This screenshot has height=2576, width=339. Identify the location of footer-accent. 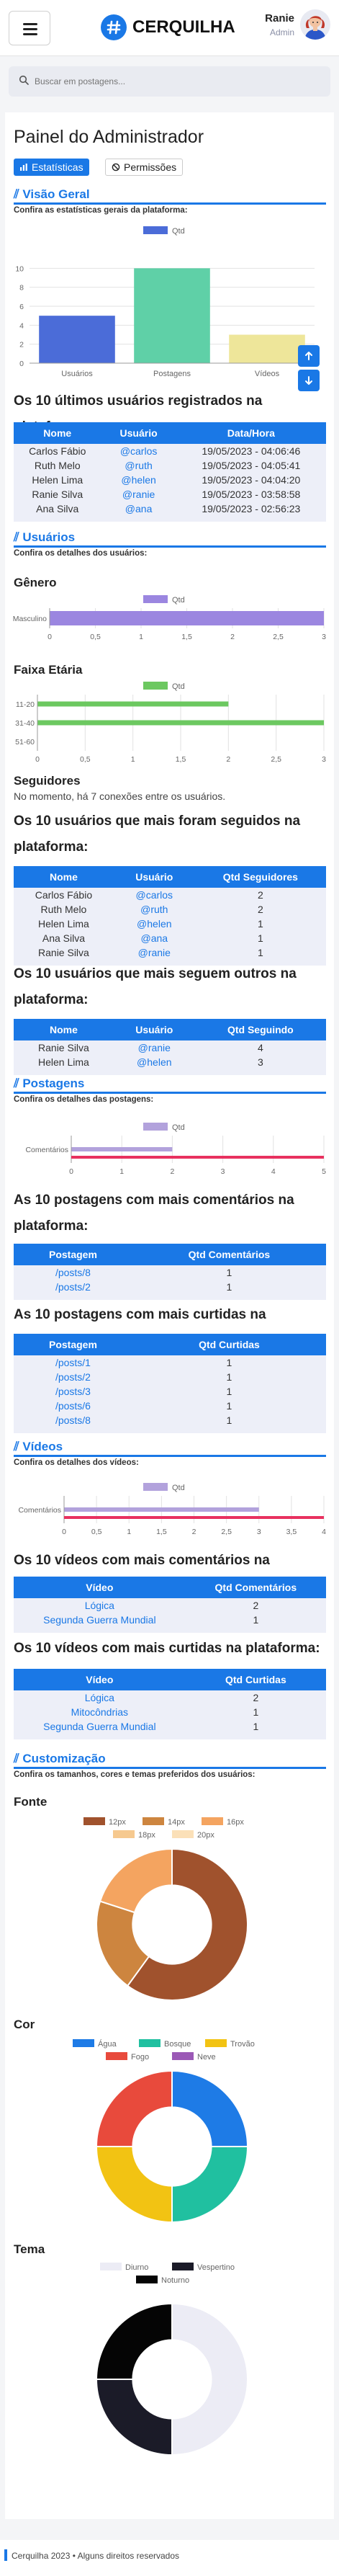
(5, 2555).